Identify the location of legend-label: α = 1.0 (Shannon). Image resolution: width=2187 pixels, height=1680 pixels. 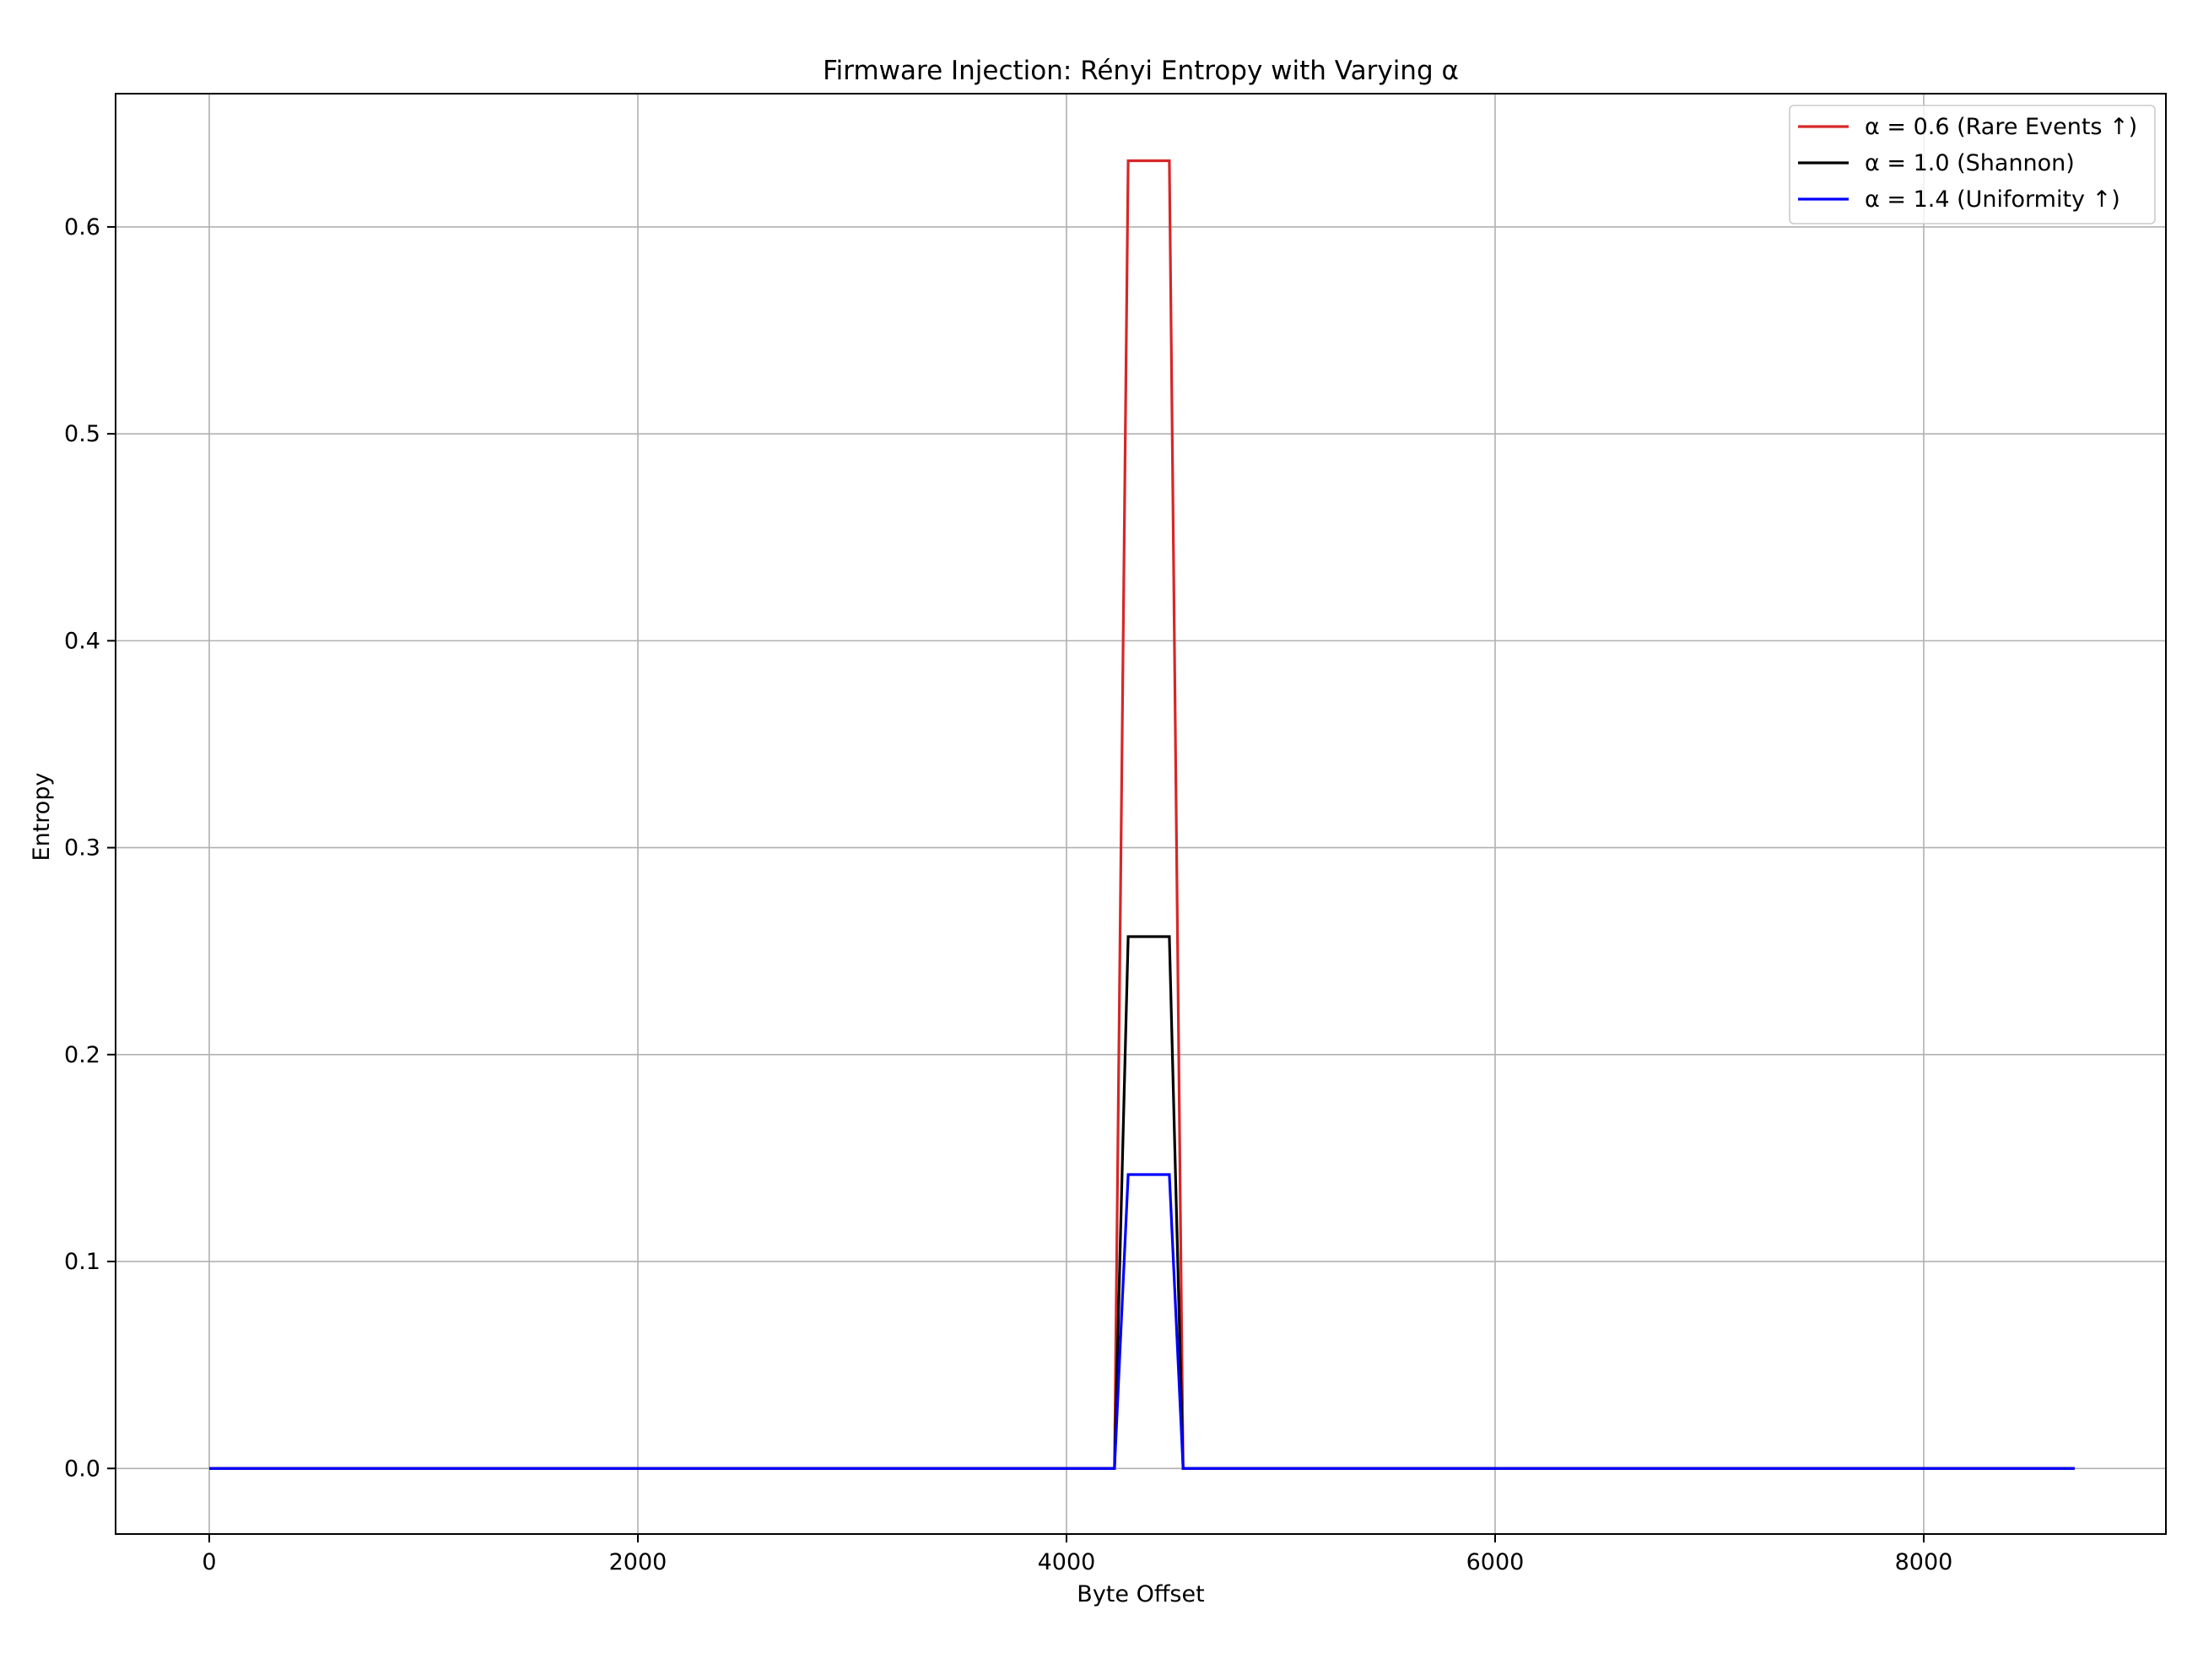
(1970, 163).